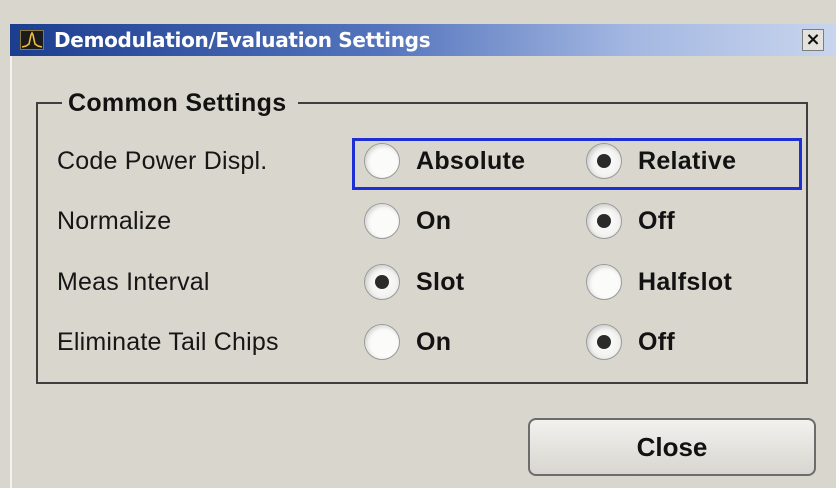 This screenshot has width=836, height=488. What do you see at coordinates (11, 272) in the screenshot?
I see `window-border` at bounding box center [11, 272].